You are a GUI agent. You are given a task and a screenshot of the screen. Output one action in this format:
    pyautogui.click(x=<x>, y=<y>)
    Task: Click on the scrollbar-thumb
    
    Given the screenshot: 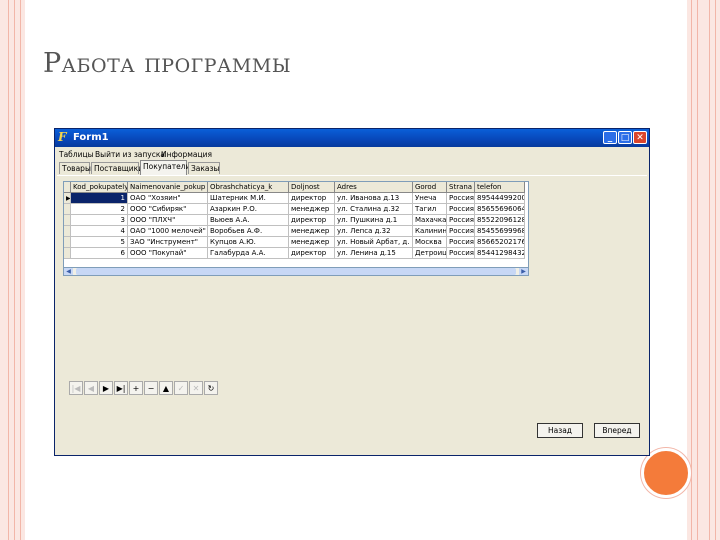 What is the action you would take?
    pyautogui.click(x=296, y=271)
    